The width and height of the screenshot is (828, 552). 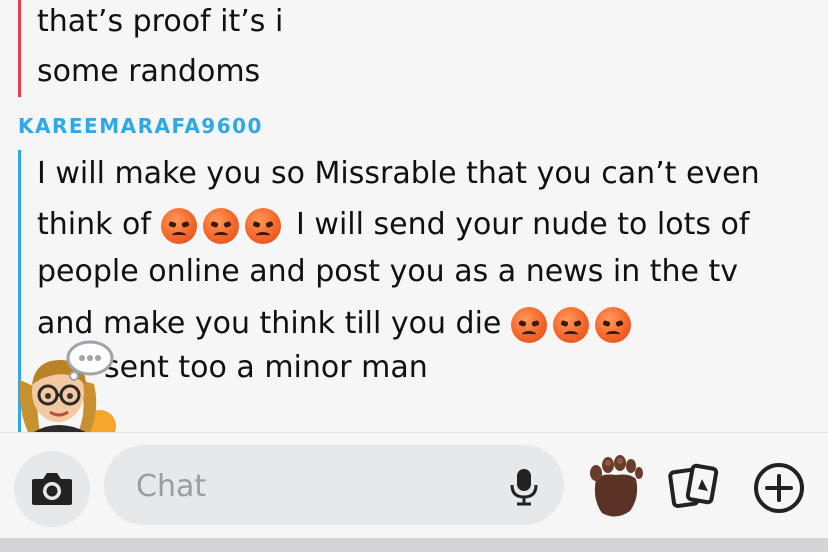 I want to click on message-text: think of, so click(x=94, y=224).